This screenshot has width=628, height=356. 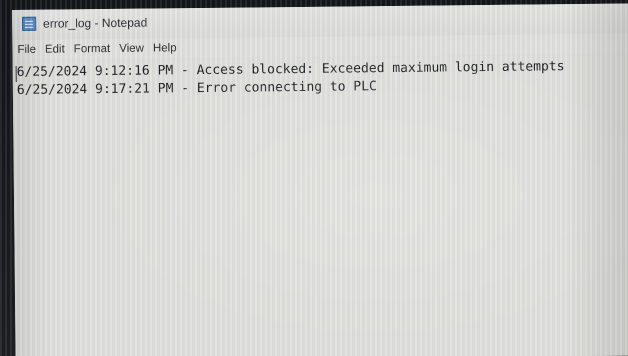 I want to click on menu-file: File, so click(x=26, y=50).